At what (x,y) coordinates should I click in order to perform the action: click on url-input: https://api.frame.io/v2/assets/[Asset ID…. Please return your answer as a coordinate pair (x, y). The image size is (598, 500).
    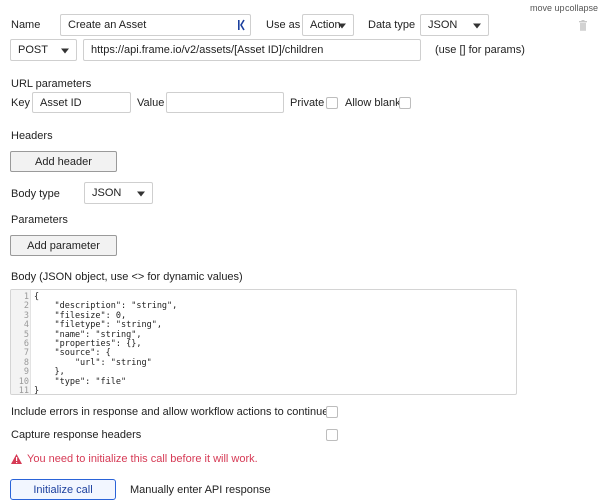
    Looking at the image, I should click on (252, 50).